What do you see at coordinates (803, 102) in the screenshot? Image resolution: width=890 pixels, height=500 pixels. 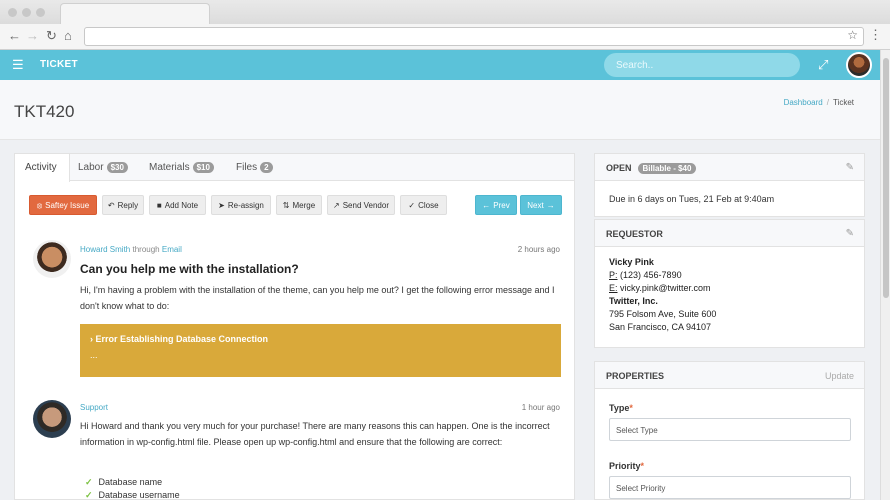 I see `breadcrumb-dashboard-link: Dashboard` at bounding box center [803, 102].